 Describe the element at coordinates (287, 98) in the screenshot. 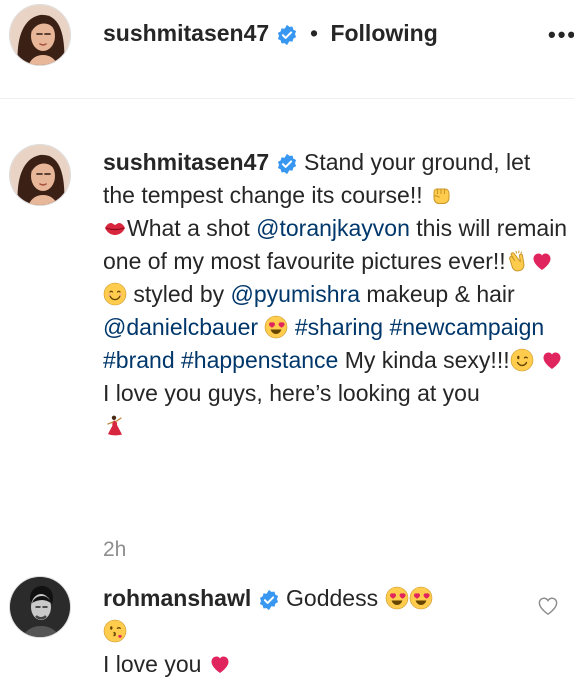

I see `header-divider` at that location.